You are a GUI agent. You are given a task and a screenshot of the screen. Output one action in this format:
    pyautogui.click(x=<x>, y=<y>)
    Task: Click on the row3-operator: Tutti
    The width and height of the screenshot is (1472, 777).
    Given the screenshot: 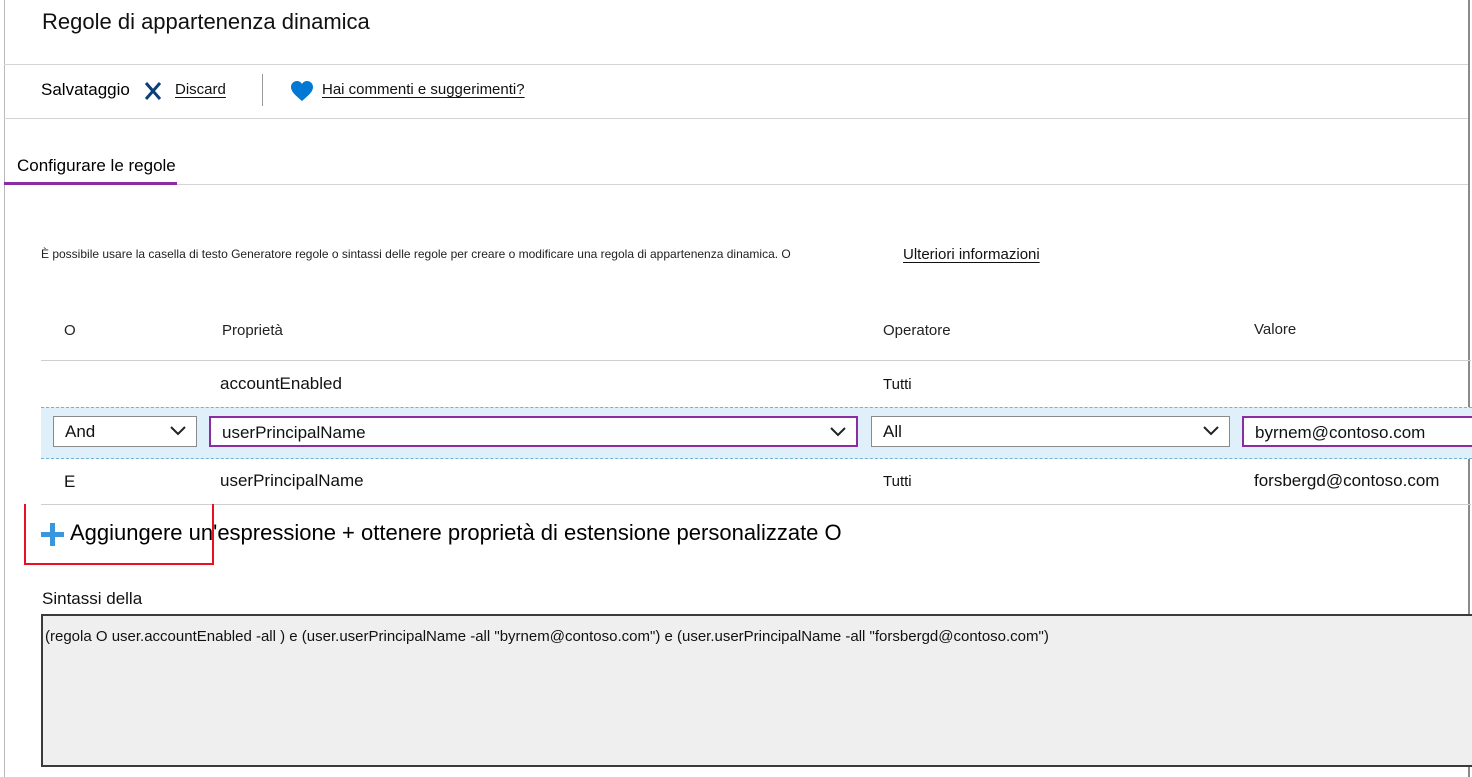 What is the action you would take?
    pyautogui.click(x=897, y=481)
    